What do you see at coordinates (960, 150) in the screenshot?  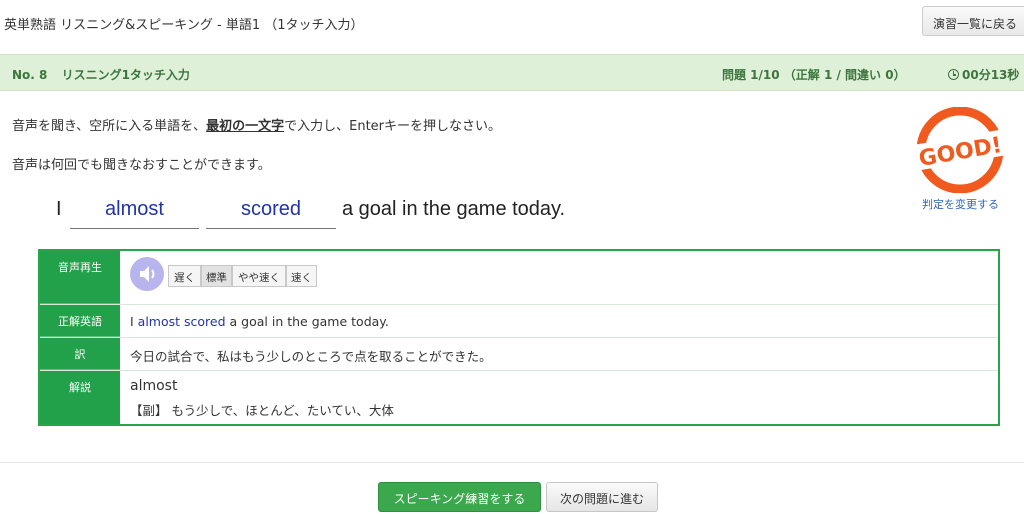 I see `good-stamp-icon: GOOD!` at bounding box center [960, 150].